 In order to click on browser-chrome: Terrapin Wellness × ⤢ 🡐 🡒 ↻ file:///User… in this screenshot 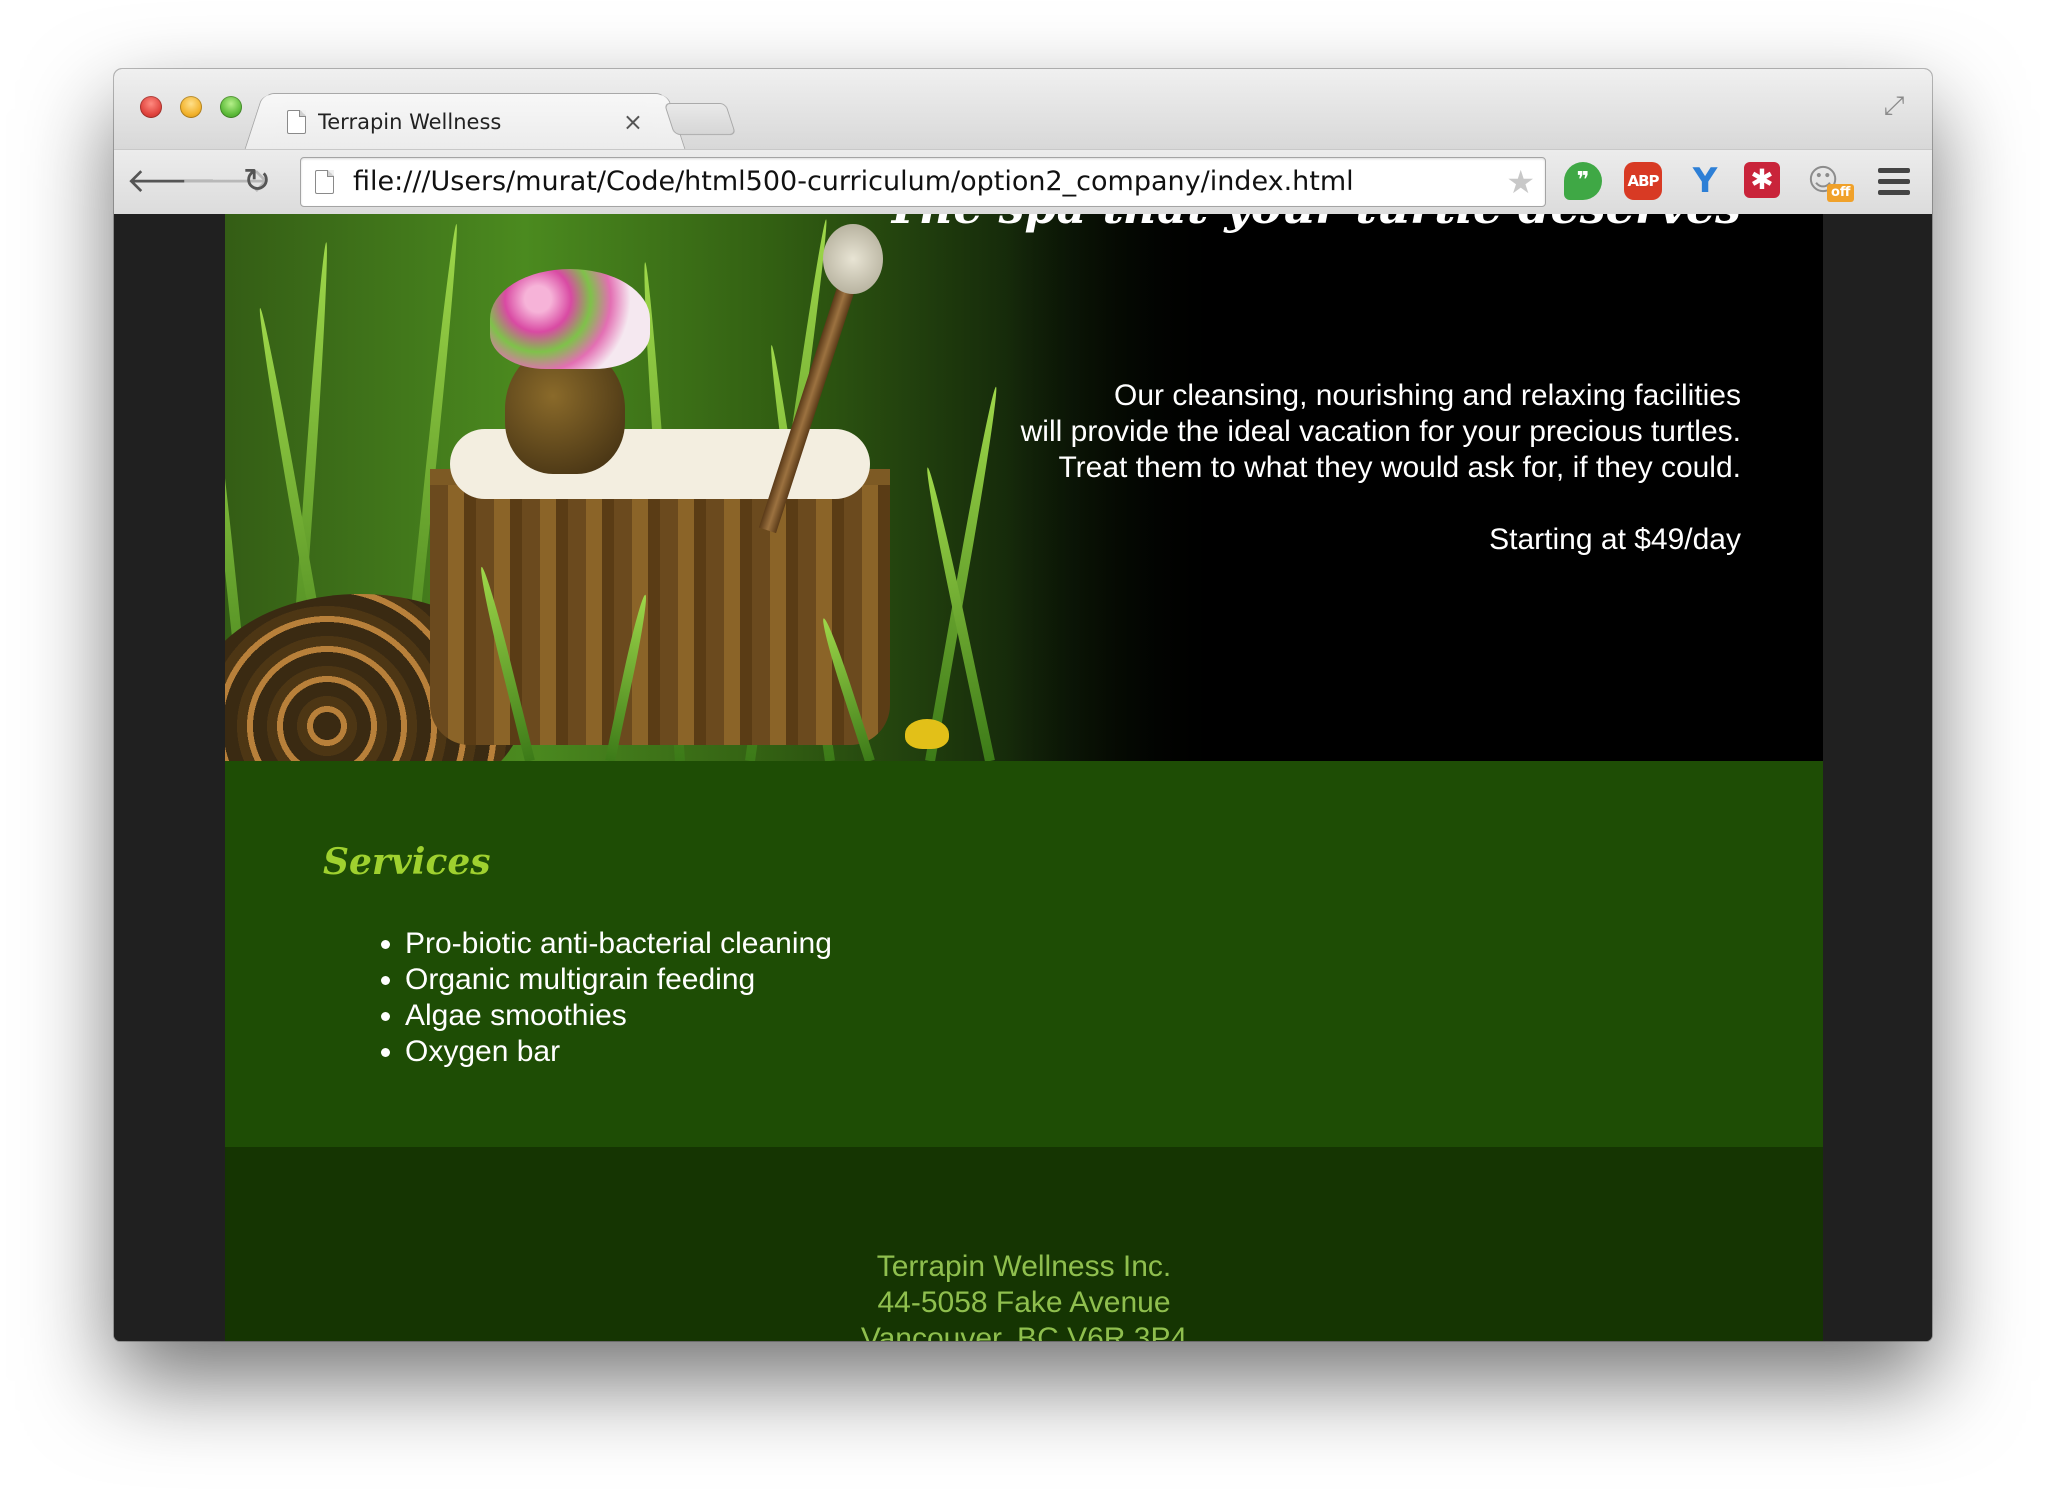, I will do `click(1023, 142)`.